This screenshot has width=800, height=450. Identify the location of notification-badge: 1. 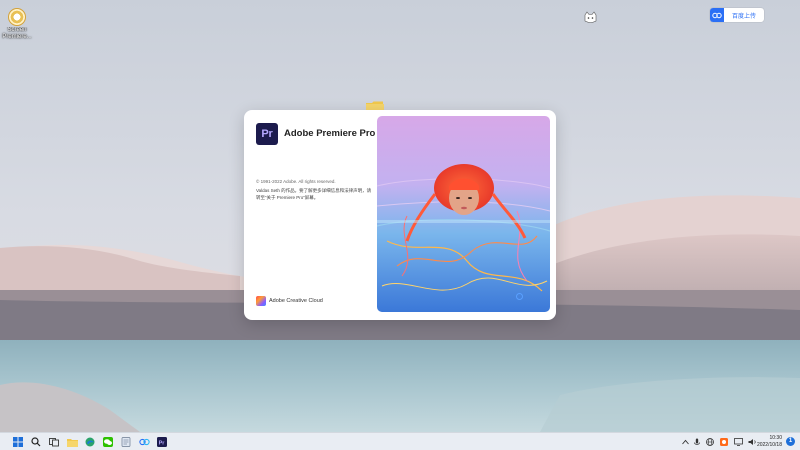
(790, 441).